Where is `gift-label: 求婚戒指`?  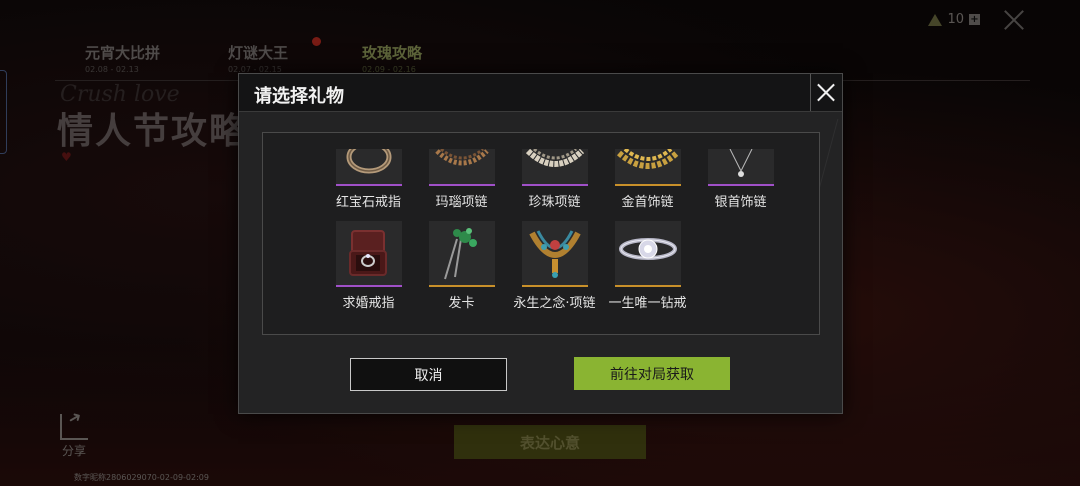
gift-label: 求婚戒指 is located at coordinates (368, 303).